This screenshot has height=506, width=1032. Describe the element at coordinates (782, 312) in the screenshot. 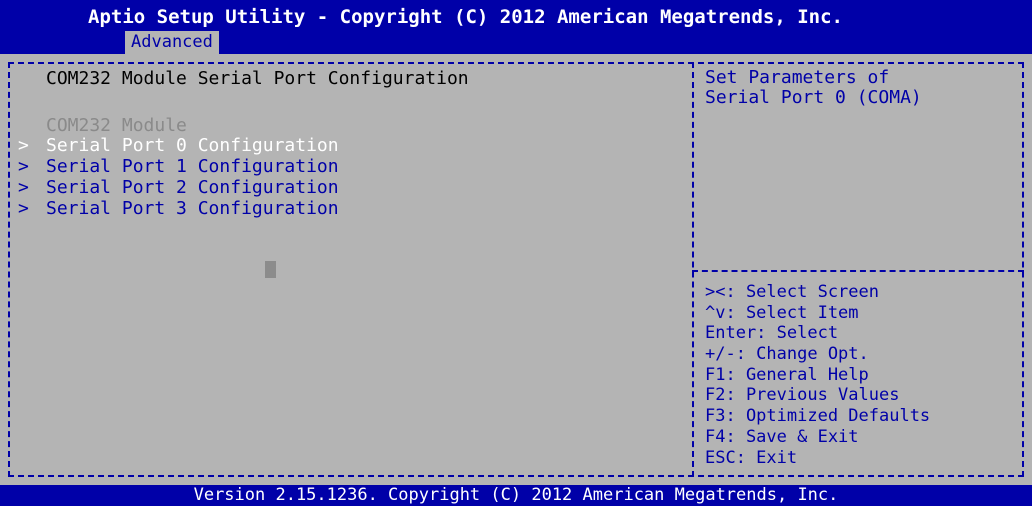

I see `key-hint-select-item: ^v: Select Item` at that location.